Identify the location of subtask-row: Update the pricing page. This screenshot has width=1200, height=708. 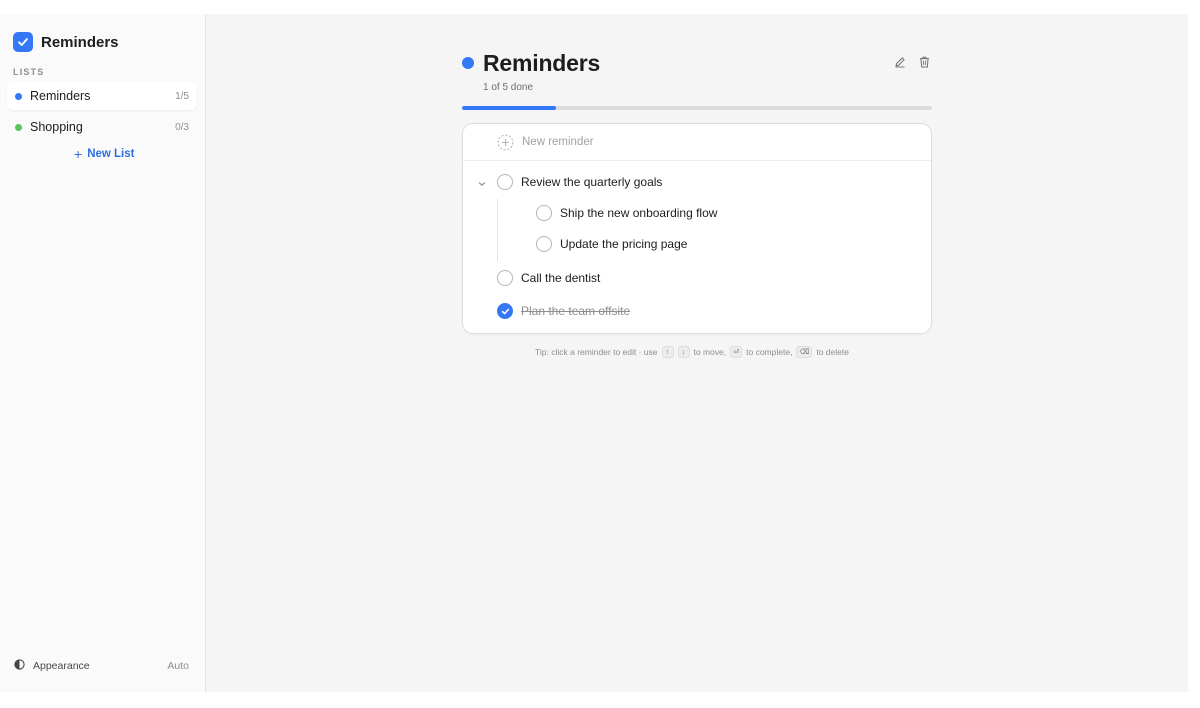
(611, 244).